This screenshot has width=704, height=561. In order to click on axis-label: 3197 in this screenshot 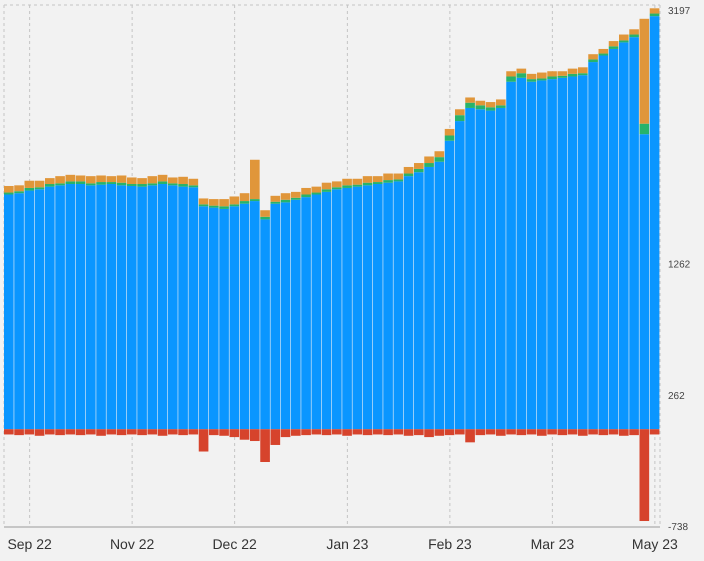, I will do `click(679, 11)`.